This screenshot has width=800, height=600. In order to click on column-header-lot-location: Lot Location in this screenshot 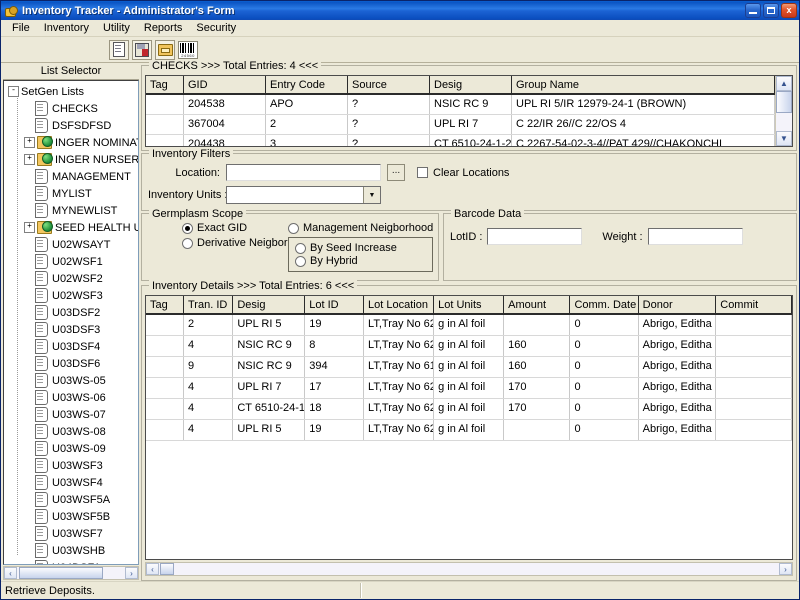, I will do `click(399, 304)`.